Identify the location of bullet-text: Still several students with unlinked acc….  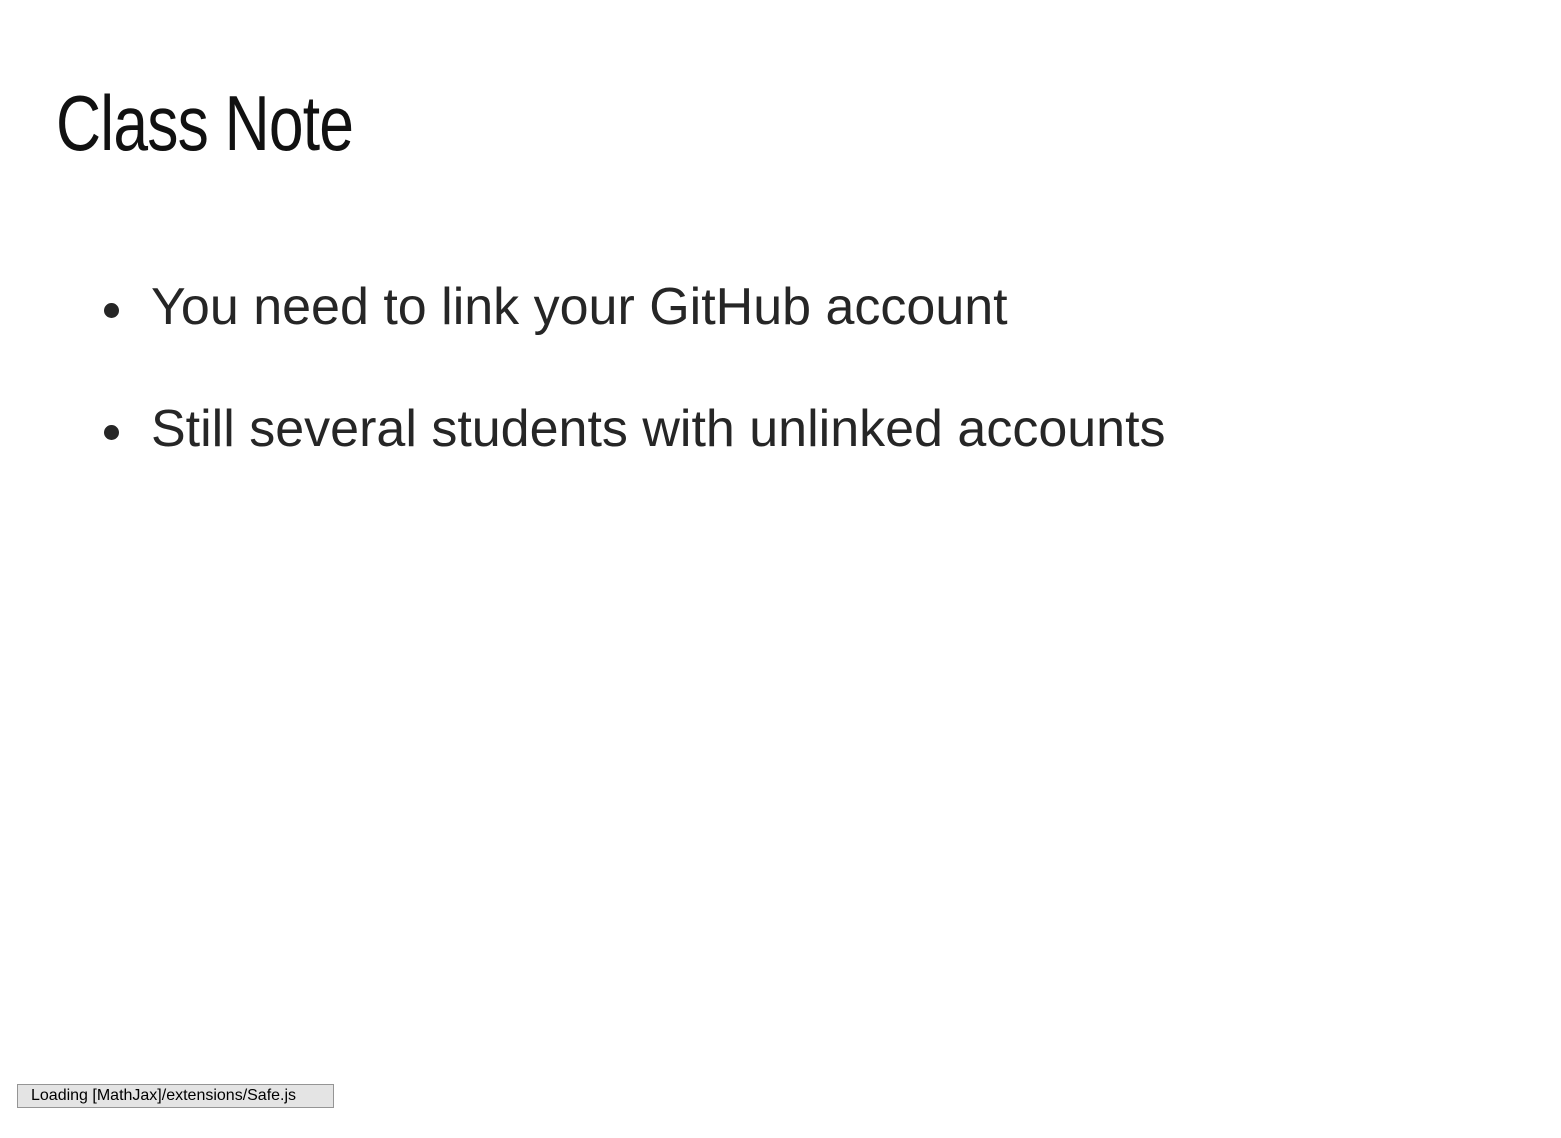
(658, 429).